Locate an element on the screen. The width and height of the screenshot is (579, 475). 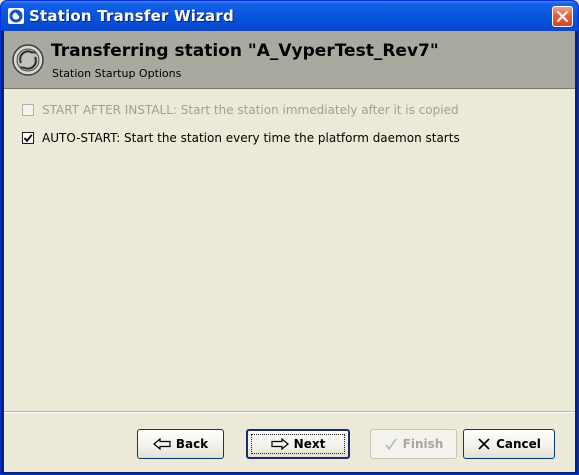
page-title: Transferring station "A_VyperTest_Rev7" is located at coordinates (245, 51).